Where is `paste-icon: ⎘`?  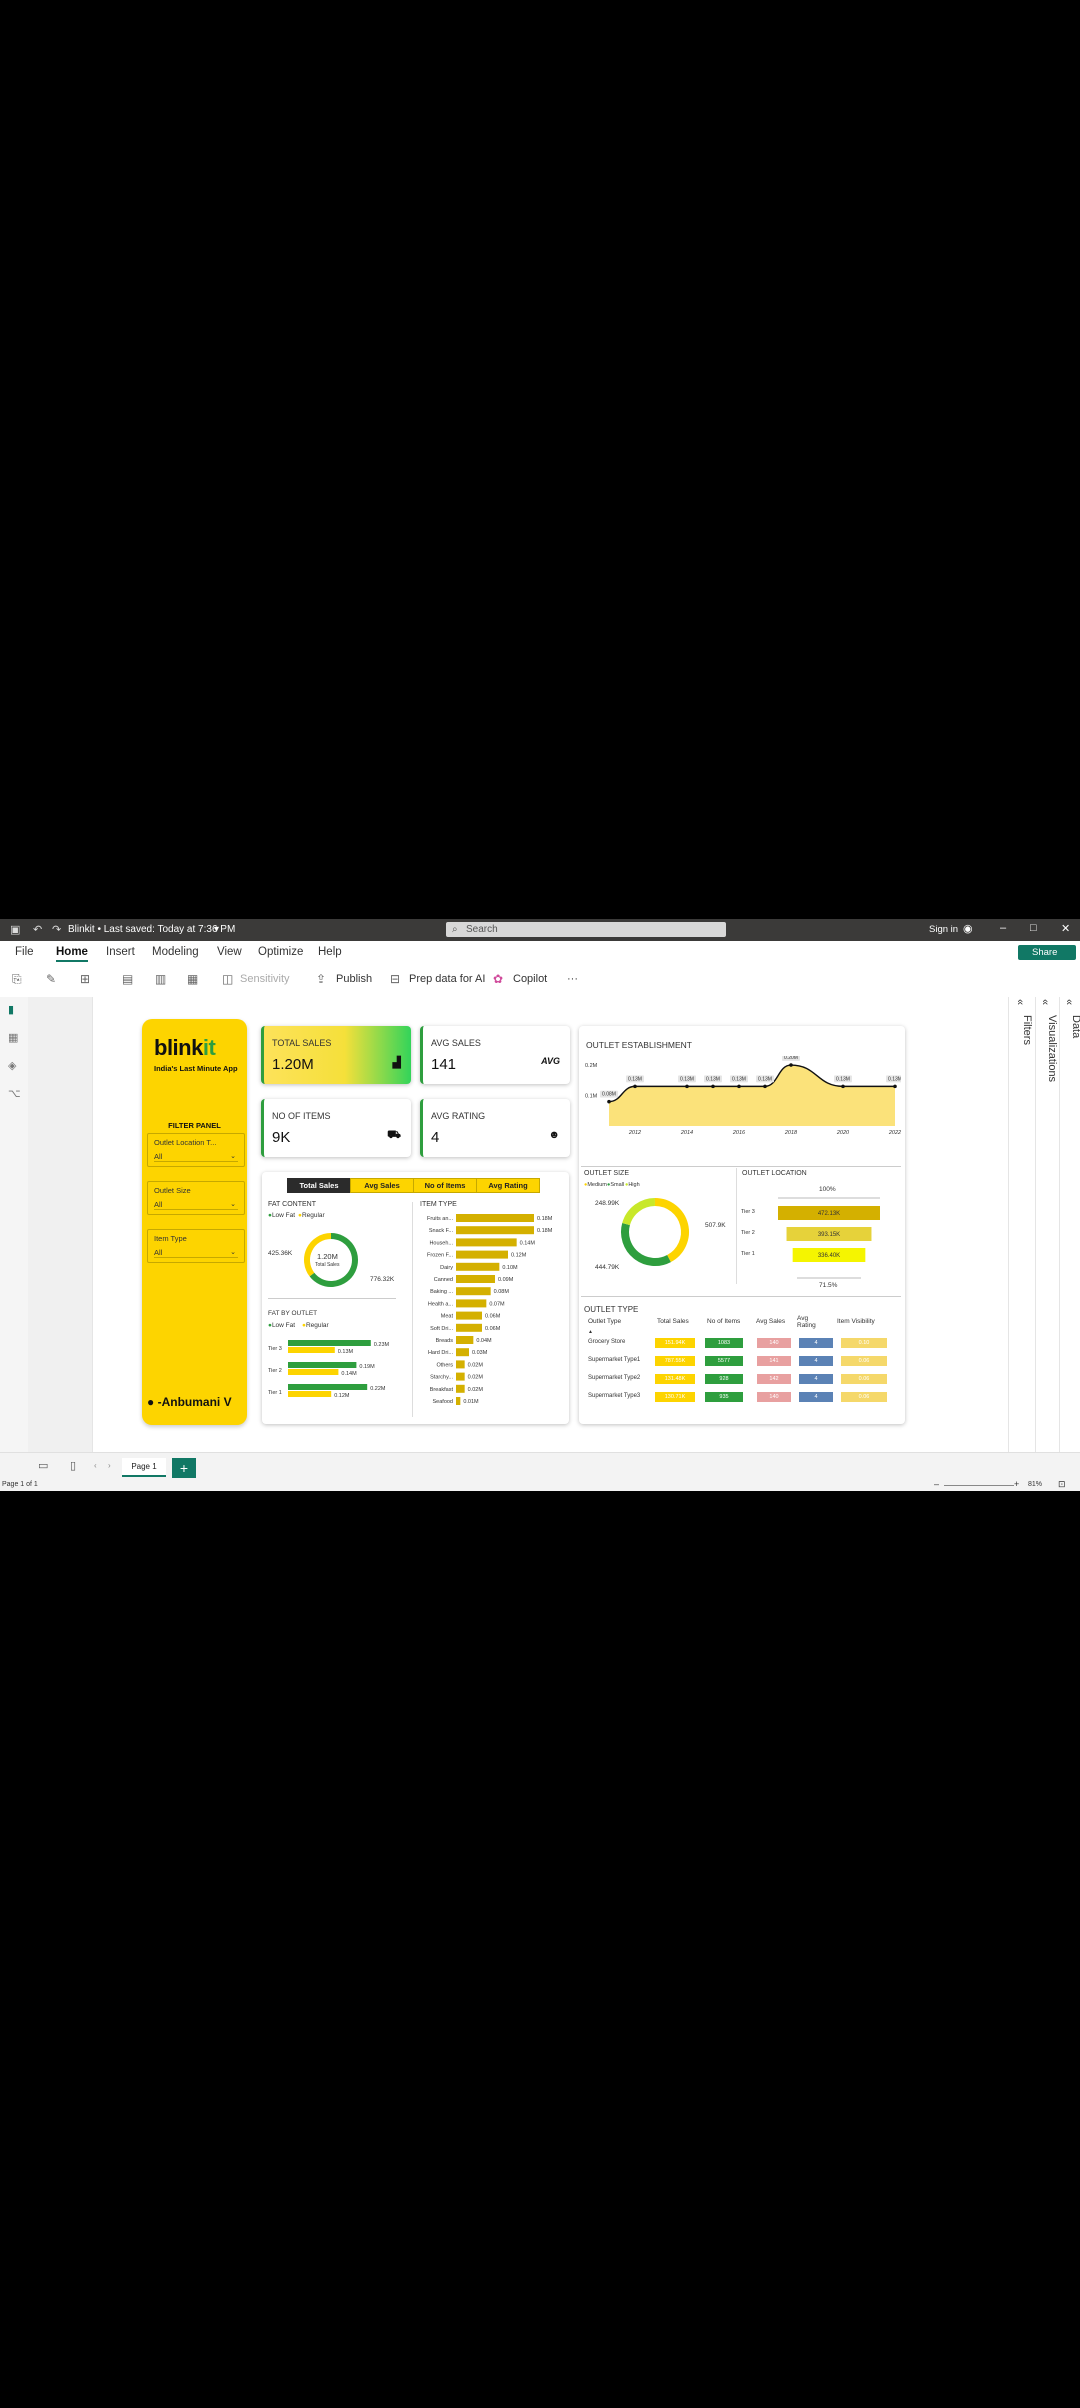
paste-icon: ⎘ is located at coordinates (17, 979).